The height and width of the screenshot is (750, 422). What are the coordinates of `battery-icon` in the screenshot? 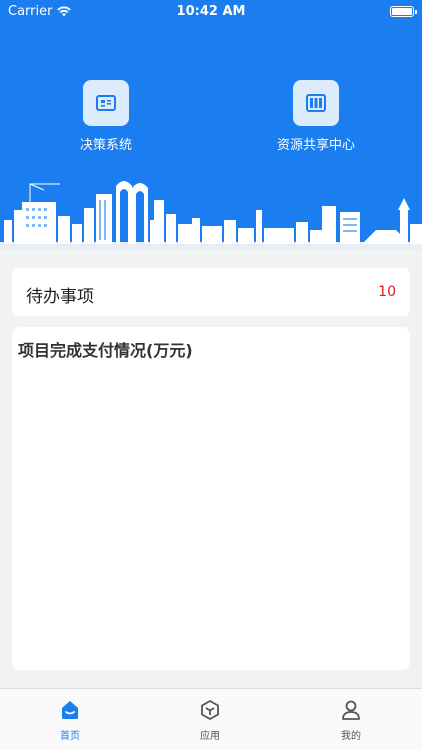 It's located at (403, 11).